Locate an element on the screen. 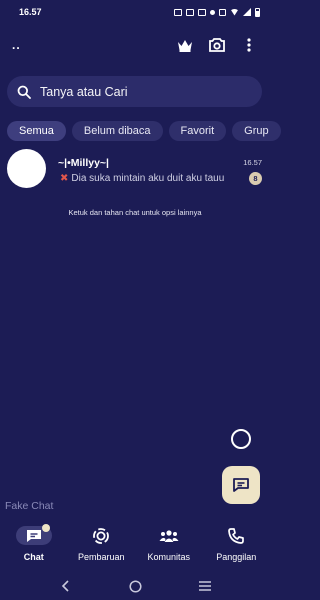 The height and width of the screenshot is (600, 320). chat-preview-text: Dia suka mintain aku duit aku tauu is located at coordinates (148, 178).